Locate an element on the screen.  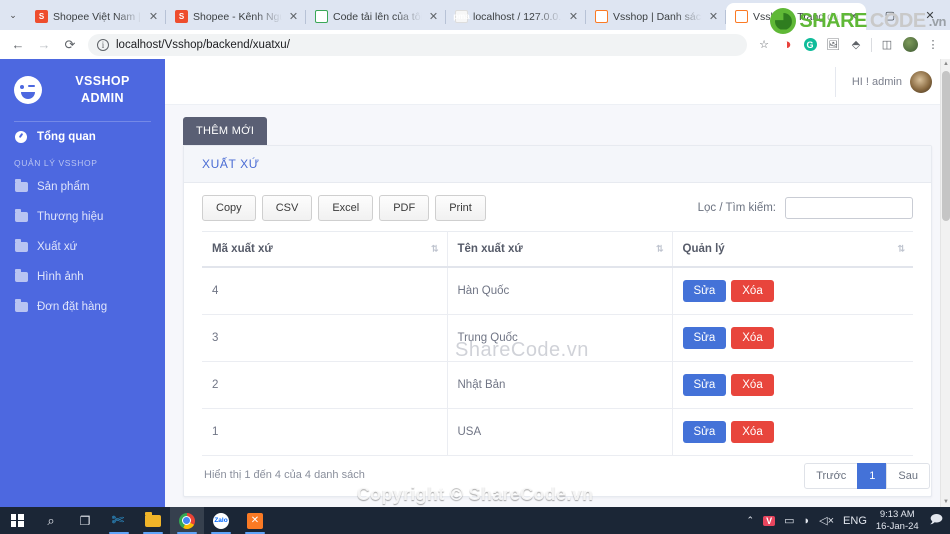
taskbar-app-xampp: ✕ is located at coordinates (255, 520).